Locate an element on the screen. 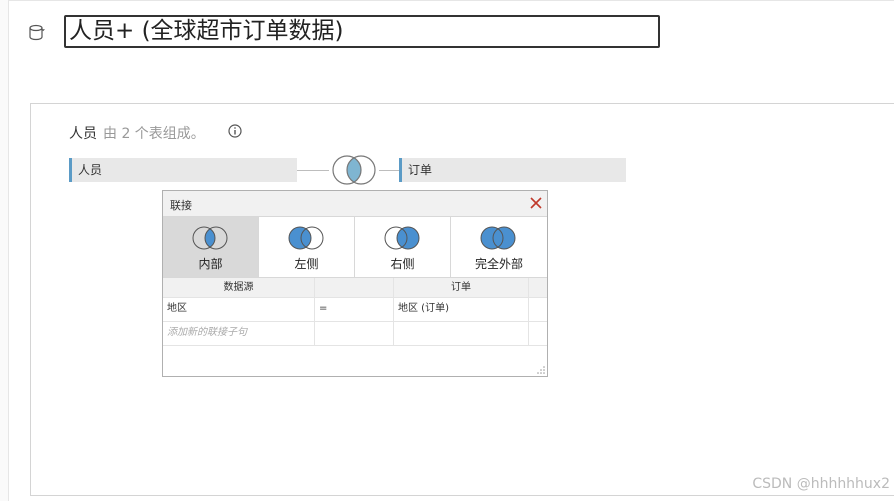 Image resolution: width=894 pixels, height=501 pixels. add-clause-row: 添加新的联接子句 is located at coordinates (355, 334).